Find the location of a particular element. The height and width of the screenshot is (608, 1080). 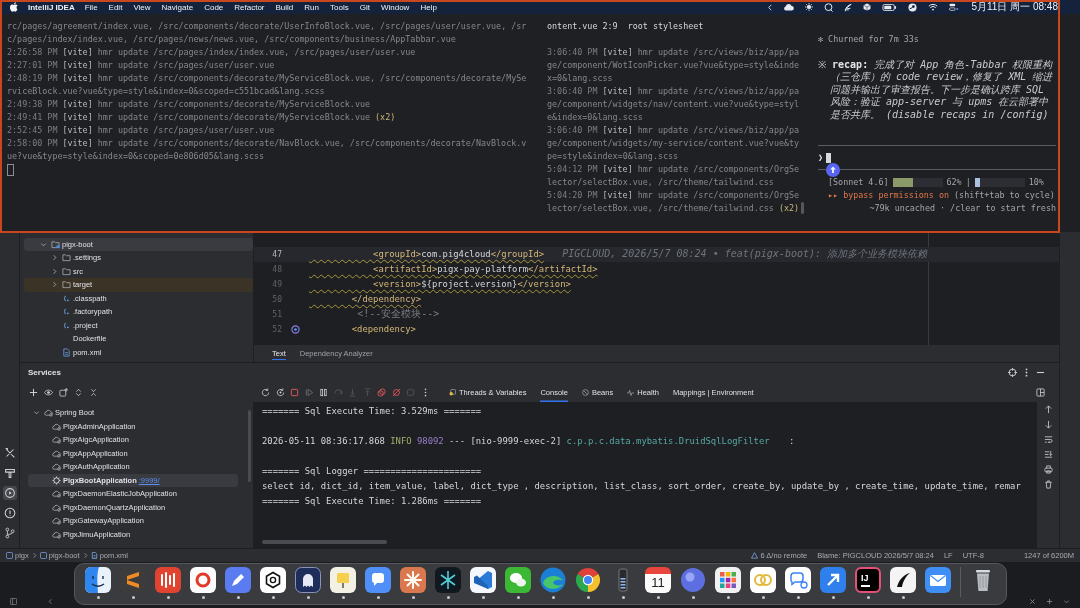

console-line: ======= Sql Execute Time: 3.529ms ======= is located at coordinates (372, 410).